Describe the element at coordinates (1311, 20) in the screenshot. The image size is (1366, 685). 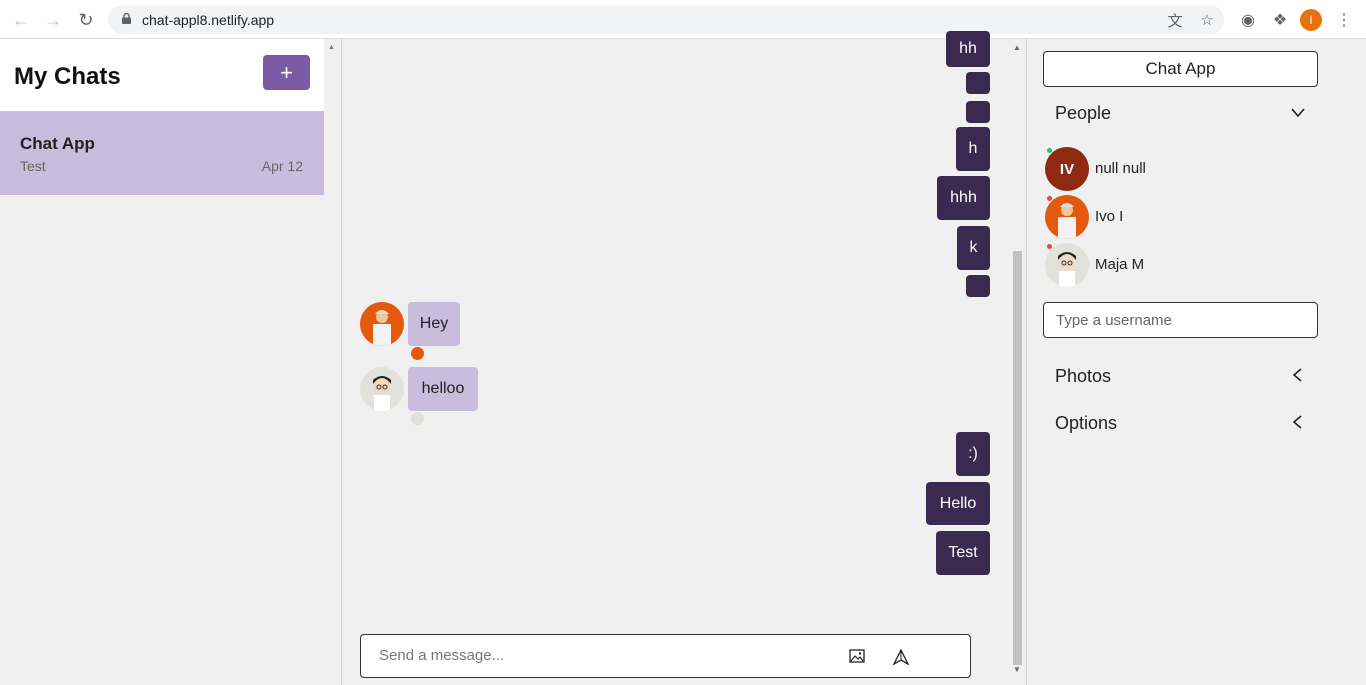
I see `profile-avatar: I` at that location.